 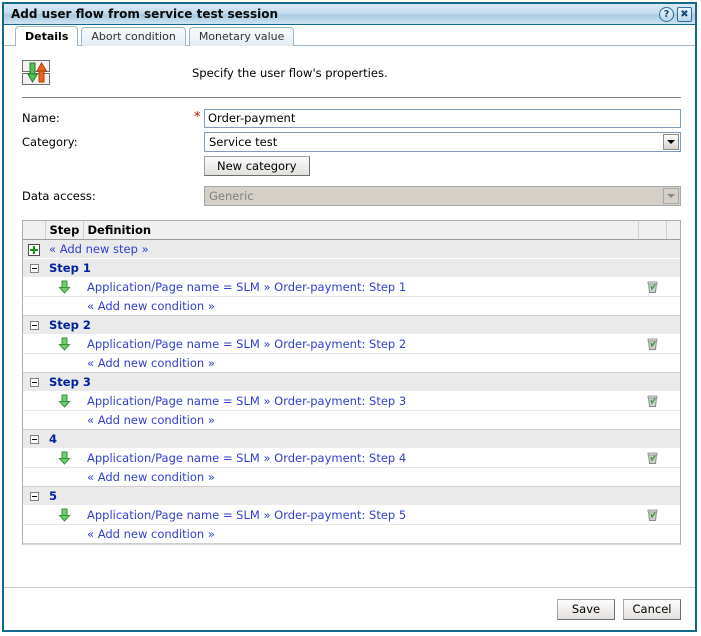 I want to click on step-group-header: 5, so click(x=351, y=496).